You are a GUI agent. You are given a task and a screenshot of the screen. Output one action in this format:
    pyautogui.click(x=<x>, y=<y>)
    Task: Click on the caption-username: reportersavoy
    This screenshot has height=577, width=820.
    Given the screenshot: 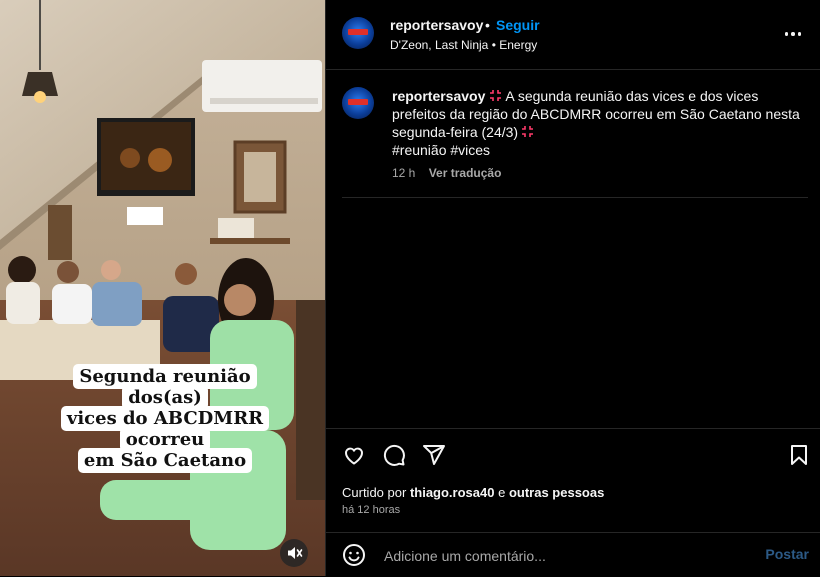 What is the action you would take?
    pyautogui.click(x=438, y=96)
    